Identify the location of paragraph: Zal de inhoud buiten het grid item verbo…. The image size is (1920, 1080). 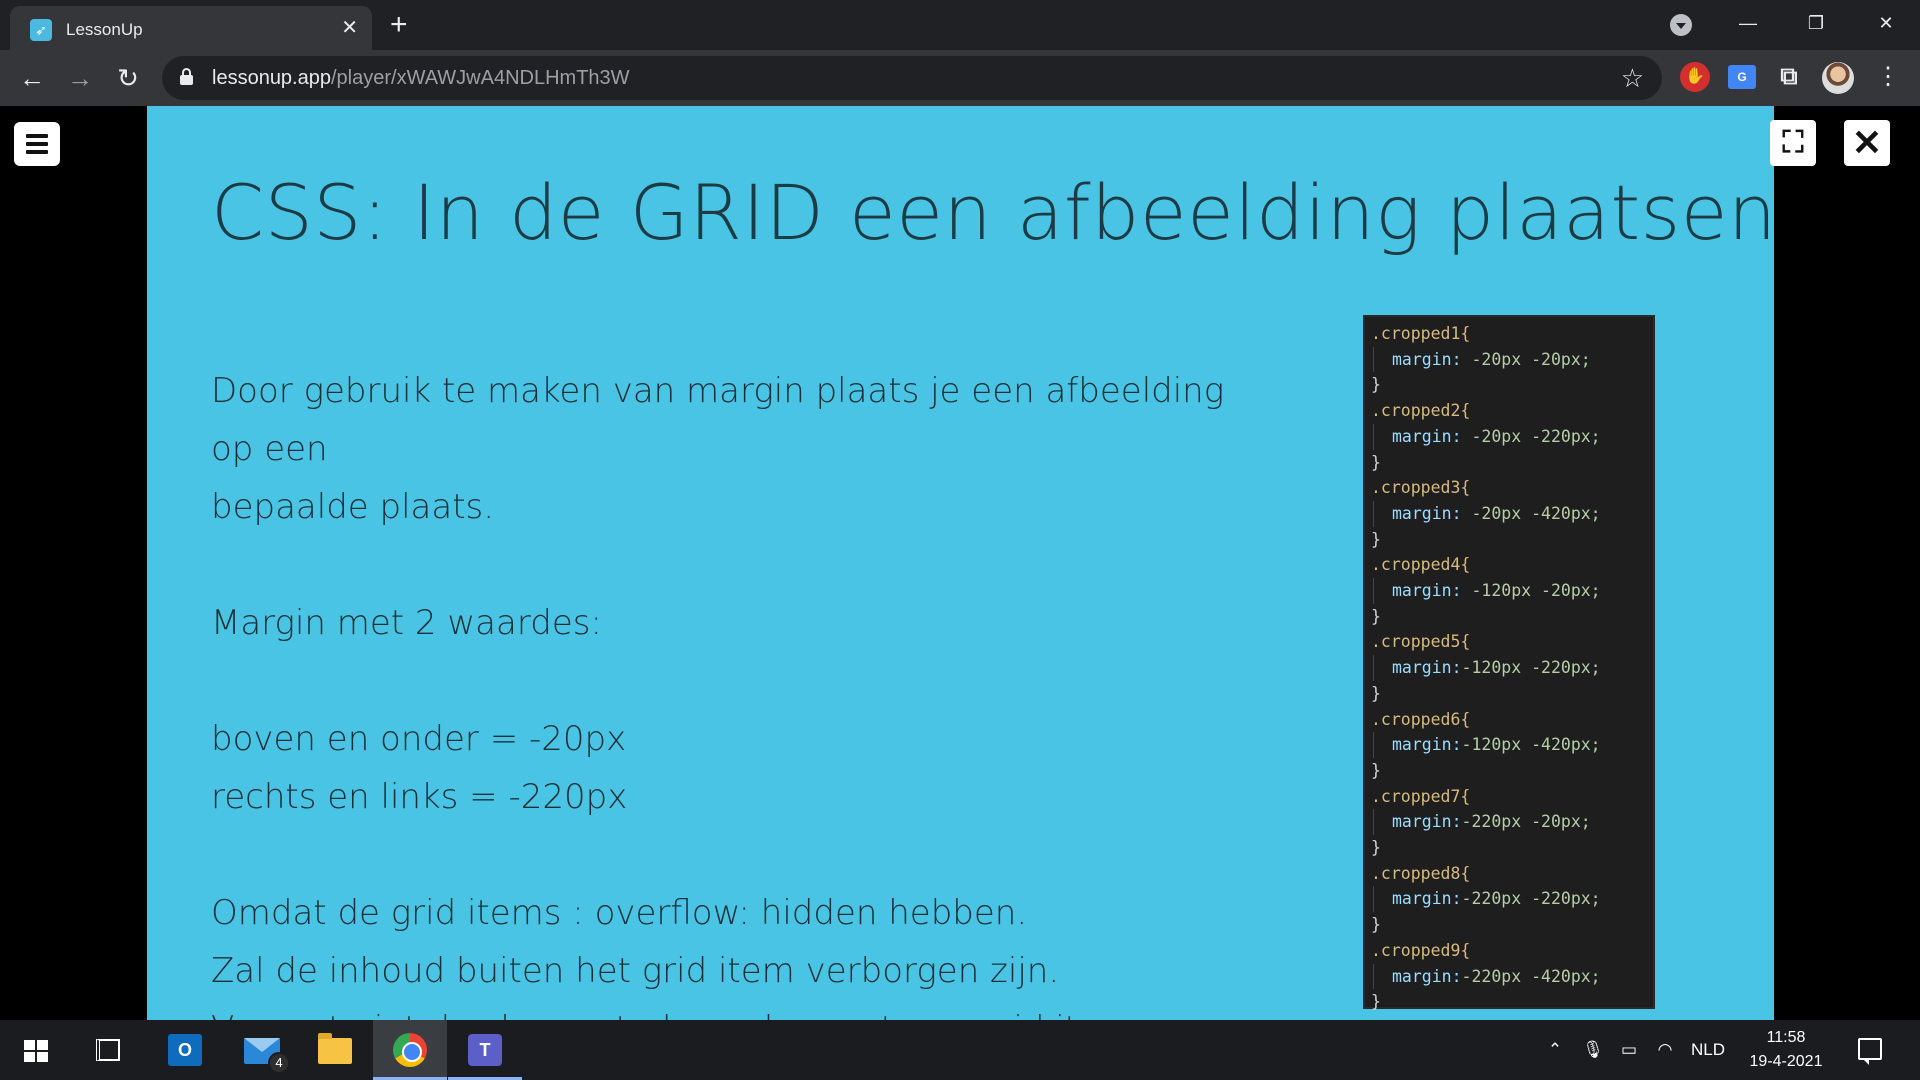
(635, 971).